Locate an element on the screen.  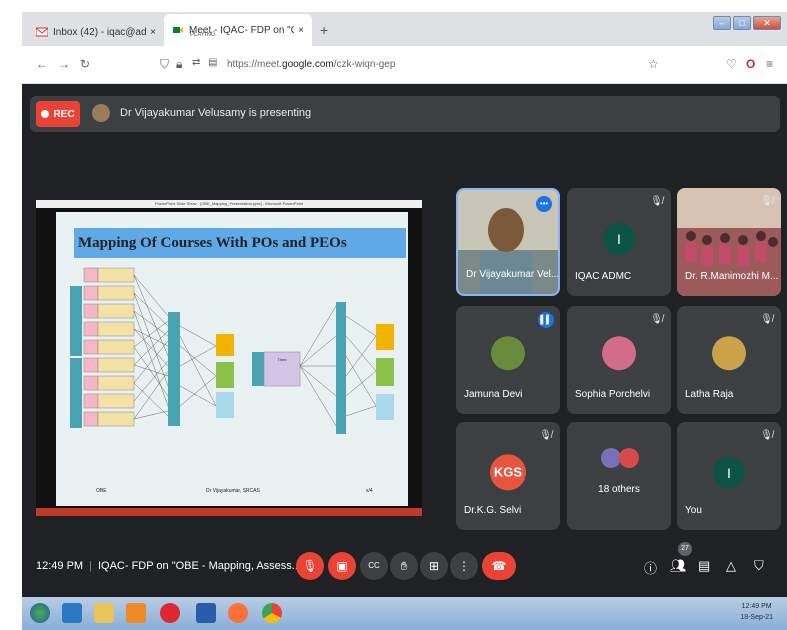
clock-time: 12:49 PM is located at coordinates (756, 606).